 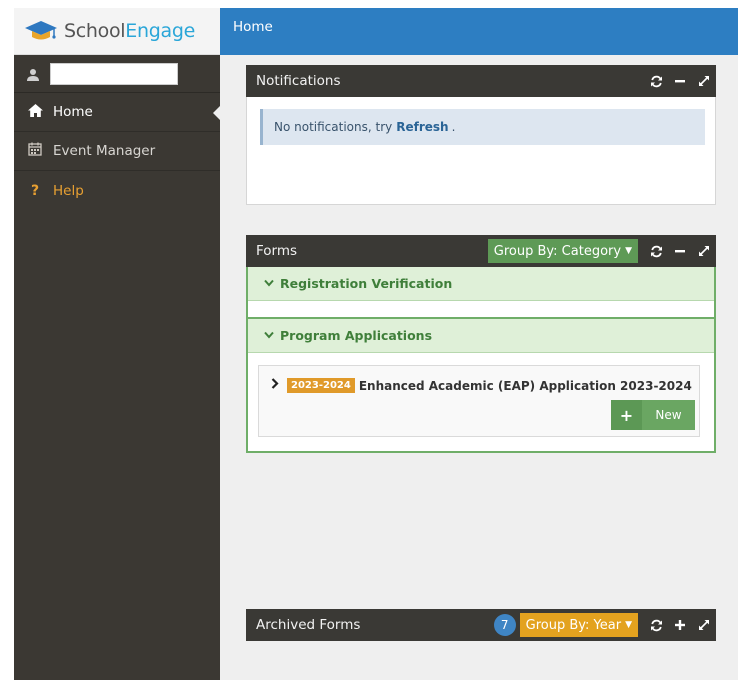 What do you see at coordinates (482, 127) in the screenshot?
I see `notification-alert: No notifications, try Refresh .` at bounding box center [482, 127].